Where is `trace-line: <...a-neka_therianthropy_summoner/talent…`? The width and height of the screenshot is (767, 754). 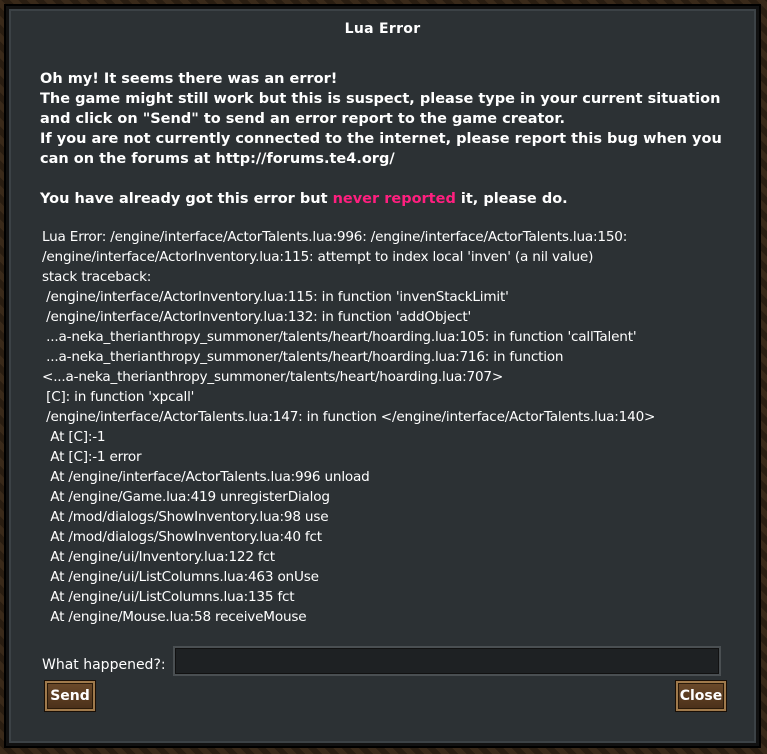 trace-line: <...a-neka_therianthropy_summoner/talent… is located at coordinates (273, 377).